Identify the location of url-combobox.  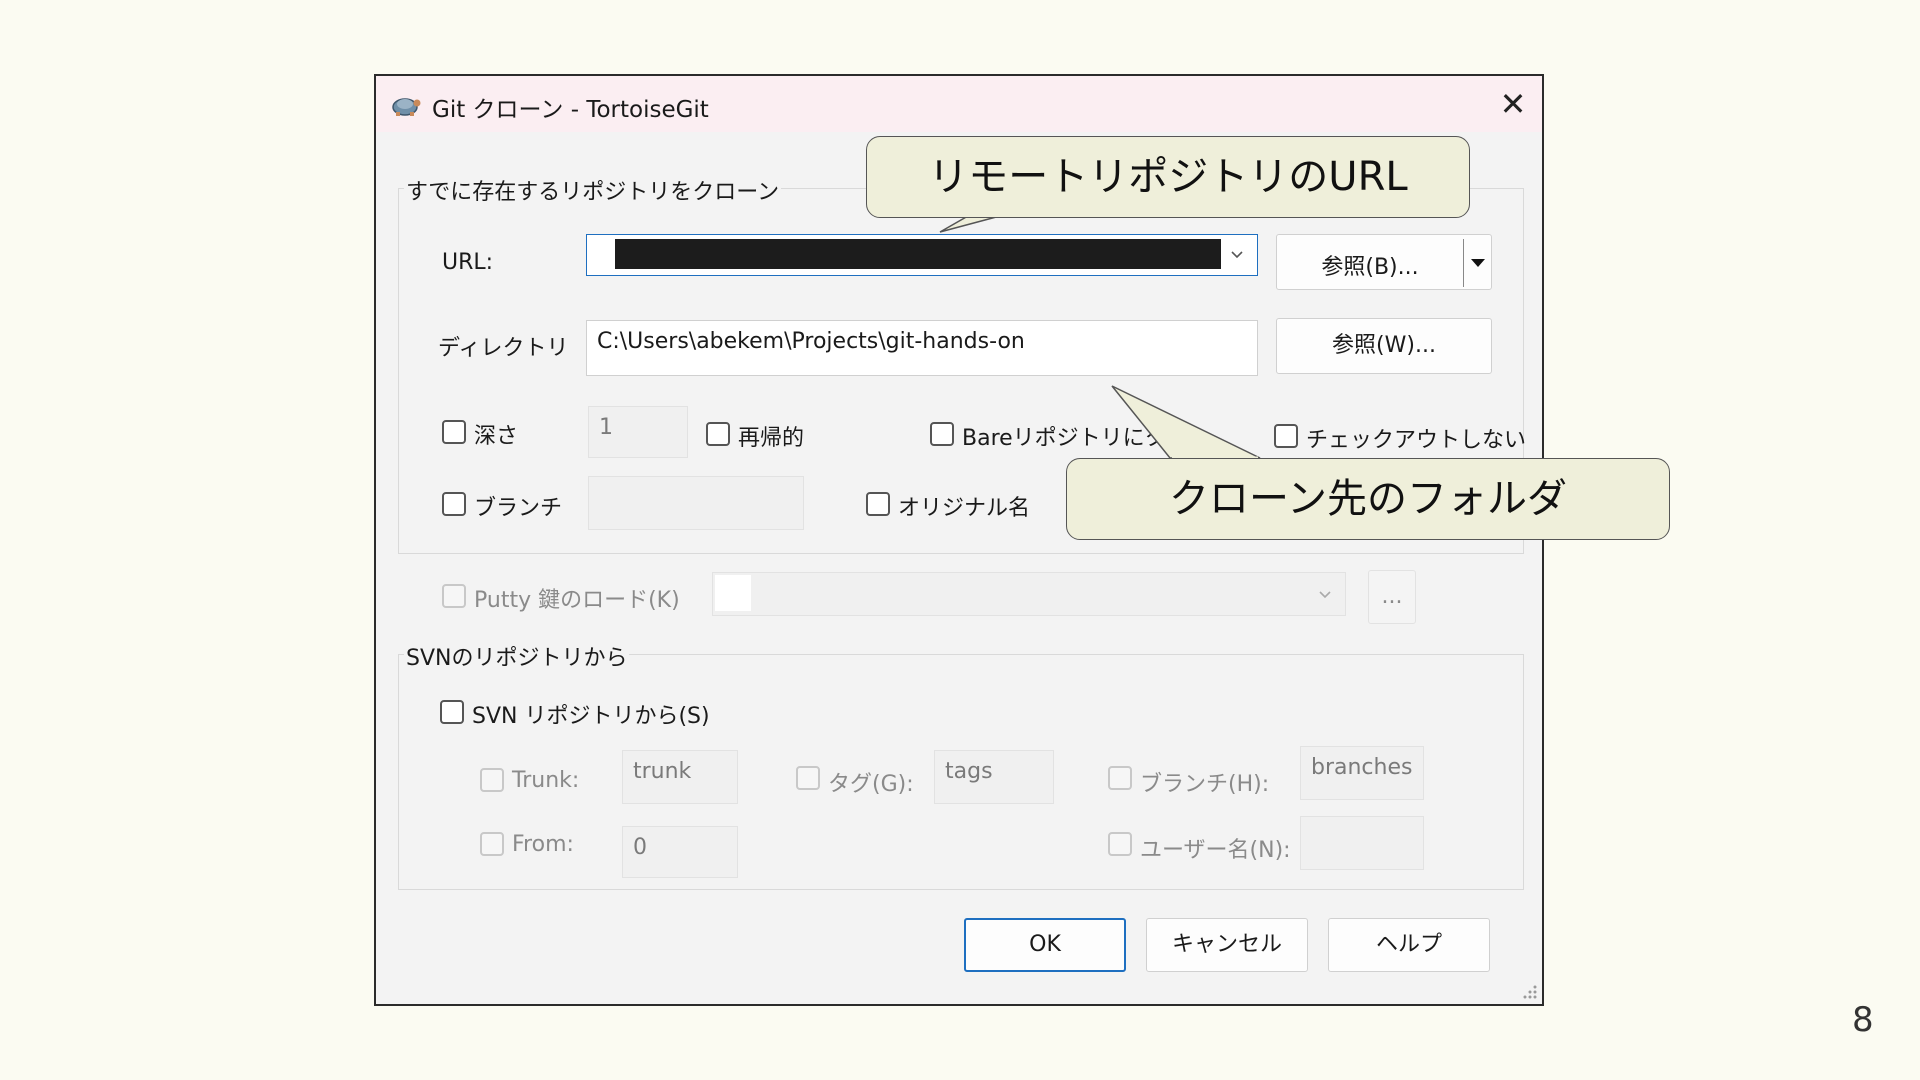
(922, 255).